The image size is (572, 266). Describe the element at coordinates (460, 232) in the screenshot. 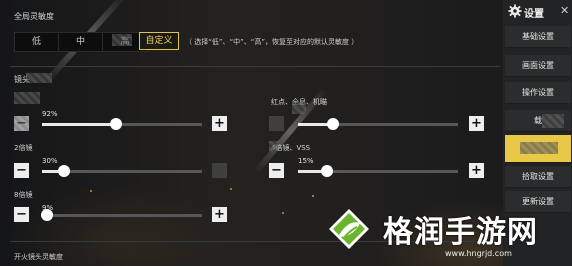

I see `watermark-brand: 格润手游网` at that location.